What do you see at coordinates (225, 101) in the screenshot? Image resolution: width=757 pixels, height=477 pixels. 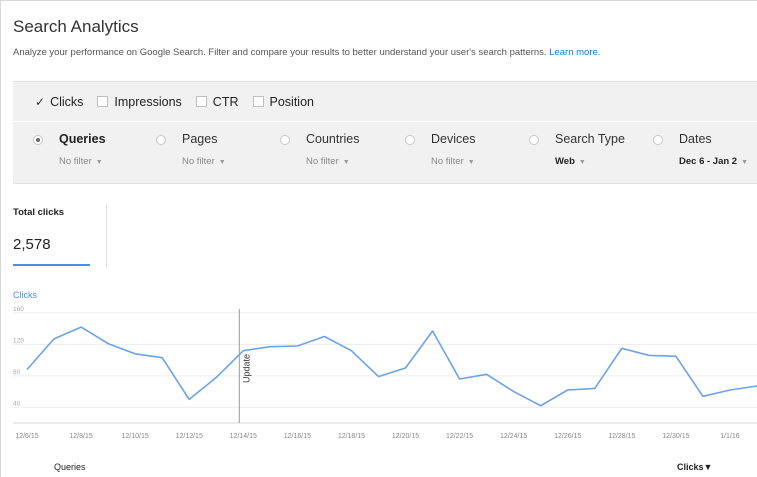 I see `metric-label: CTR` at bounding box center [225, 101].